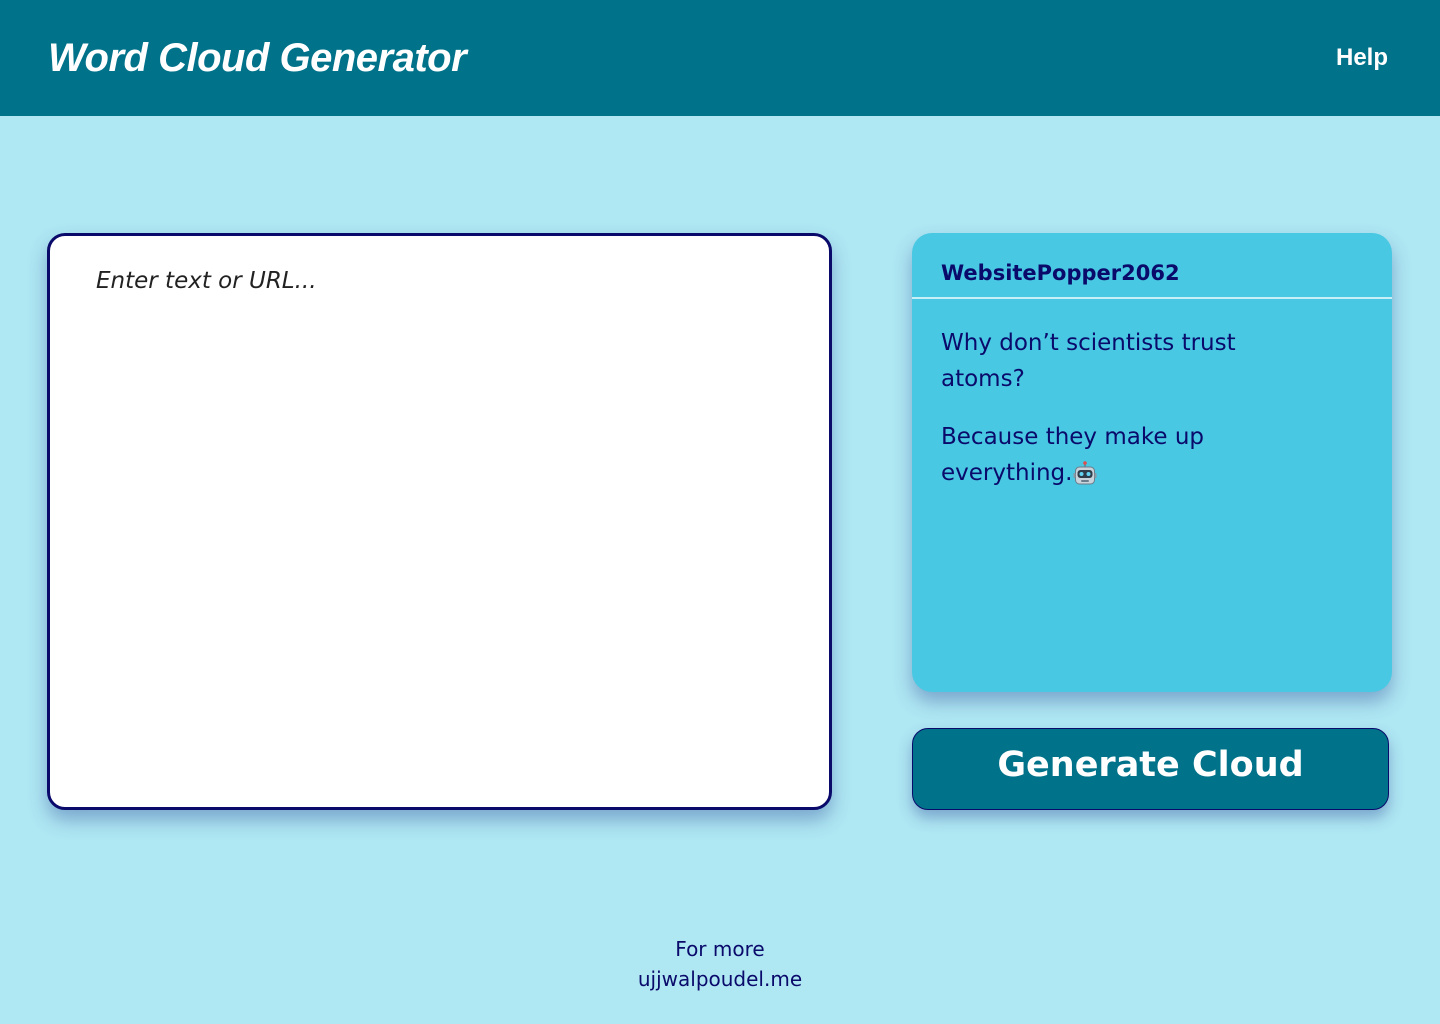 The height and width of the screenshot is (1024, 1440). I want to click on footer: For more ujjwalpoudel.me, so click(720, 964).